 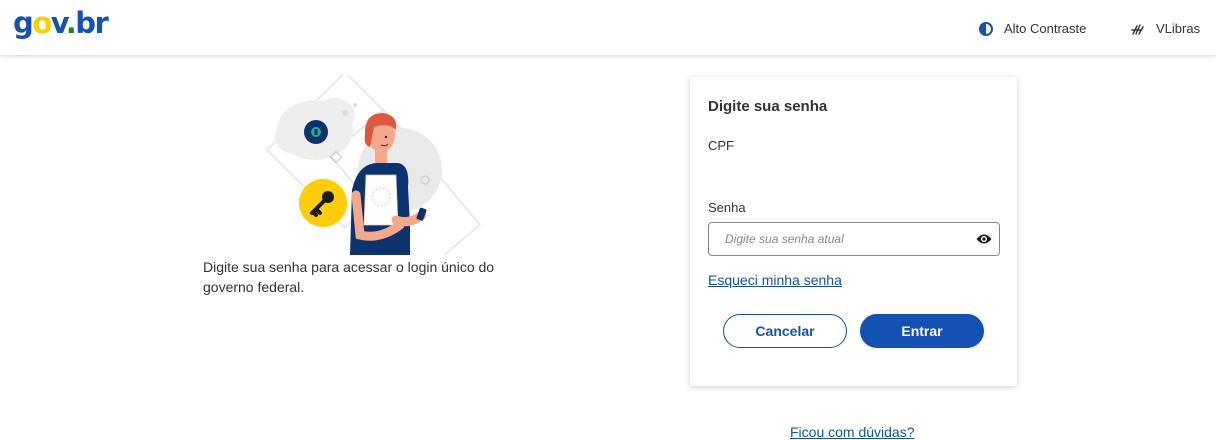 What do you see at coordinates (721, 145) in the screenshot?
I see `cpf-label: CPF` at bounding box center [721, 145].